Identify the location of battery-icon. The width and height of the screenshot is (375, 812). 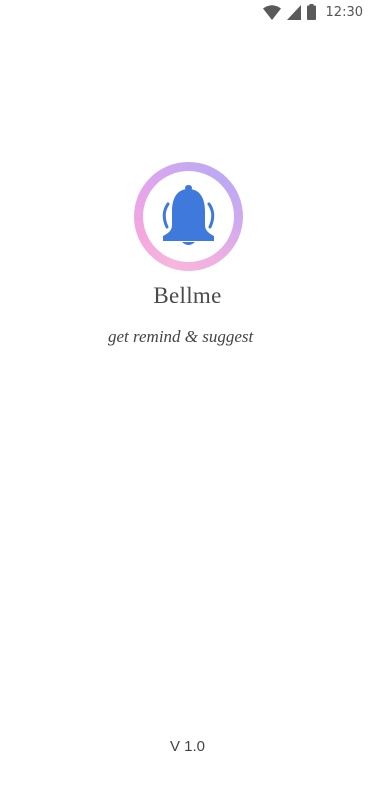
(311, 12).